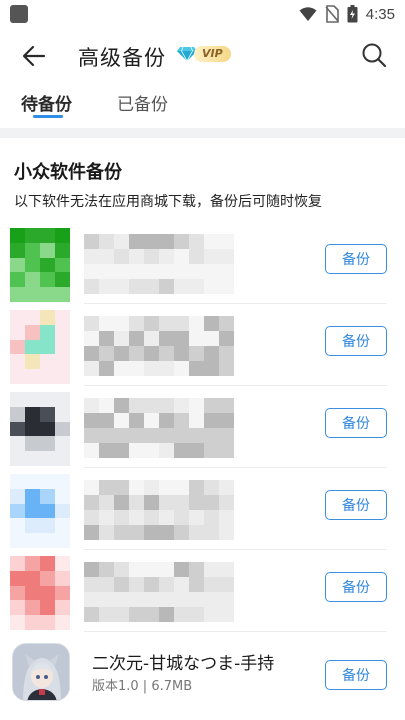  What do you see at coordinates (183, 664) in the screenshot?
I see `app-name: 二次元-甘城なつま-手持` at bounding box center [183, 664].